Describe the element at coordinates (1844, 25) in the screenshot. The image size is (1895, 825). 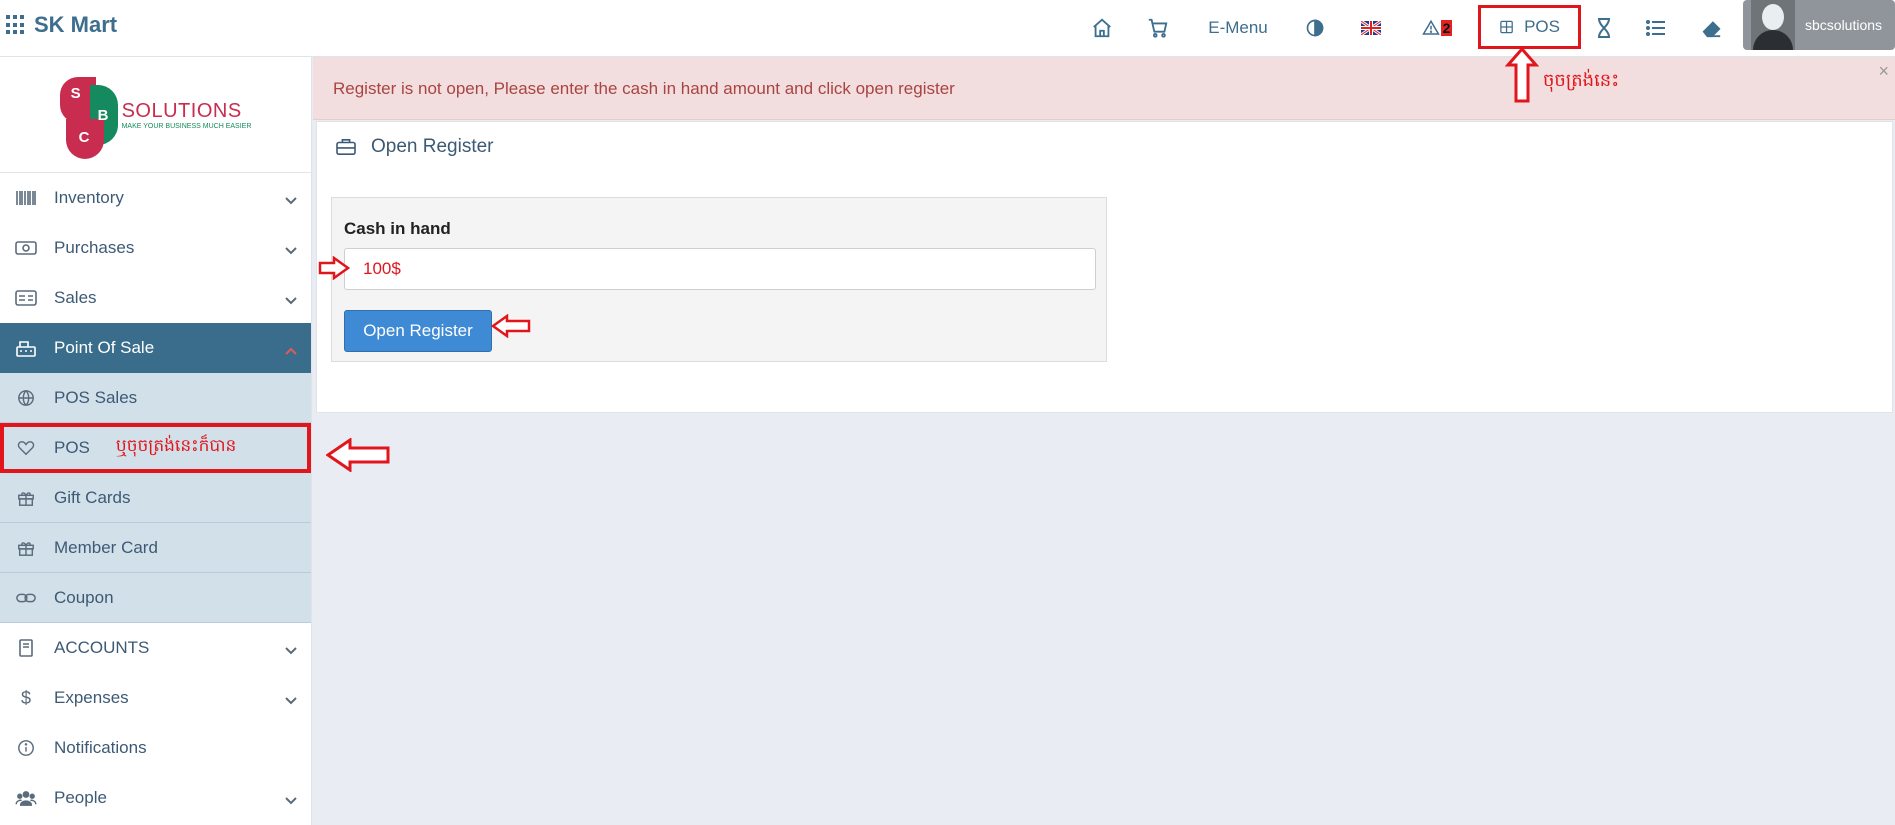
I see `username: sbcsolutions` at that location.